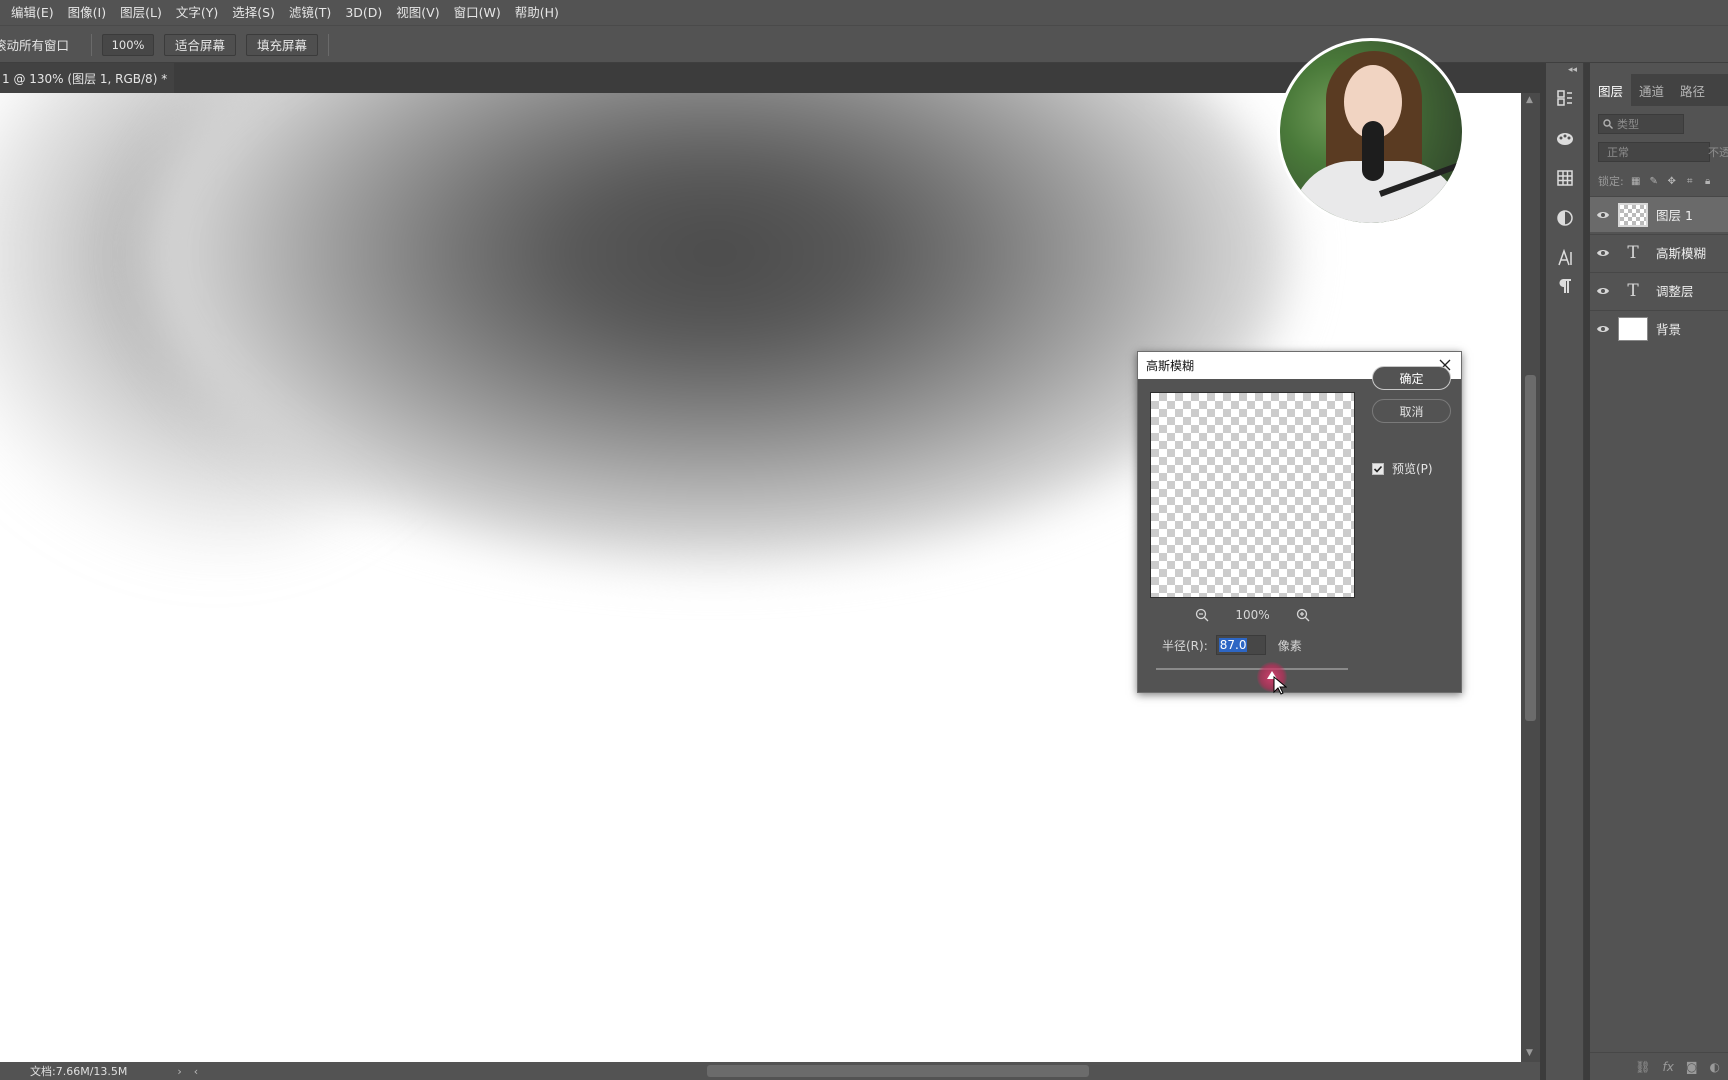  I want to click on layer-name: 背景, so click(1669, 329).